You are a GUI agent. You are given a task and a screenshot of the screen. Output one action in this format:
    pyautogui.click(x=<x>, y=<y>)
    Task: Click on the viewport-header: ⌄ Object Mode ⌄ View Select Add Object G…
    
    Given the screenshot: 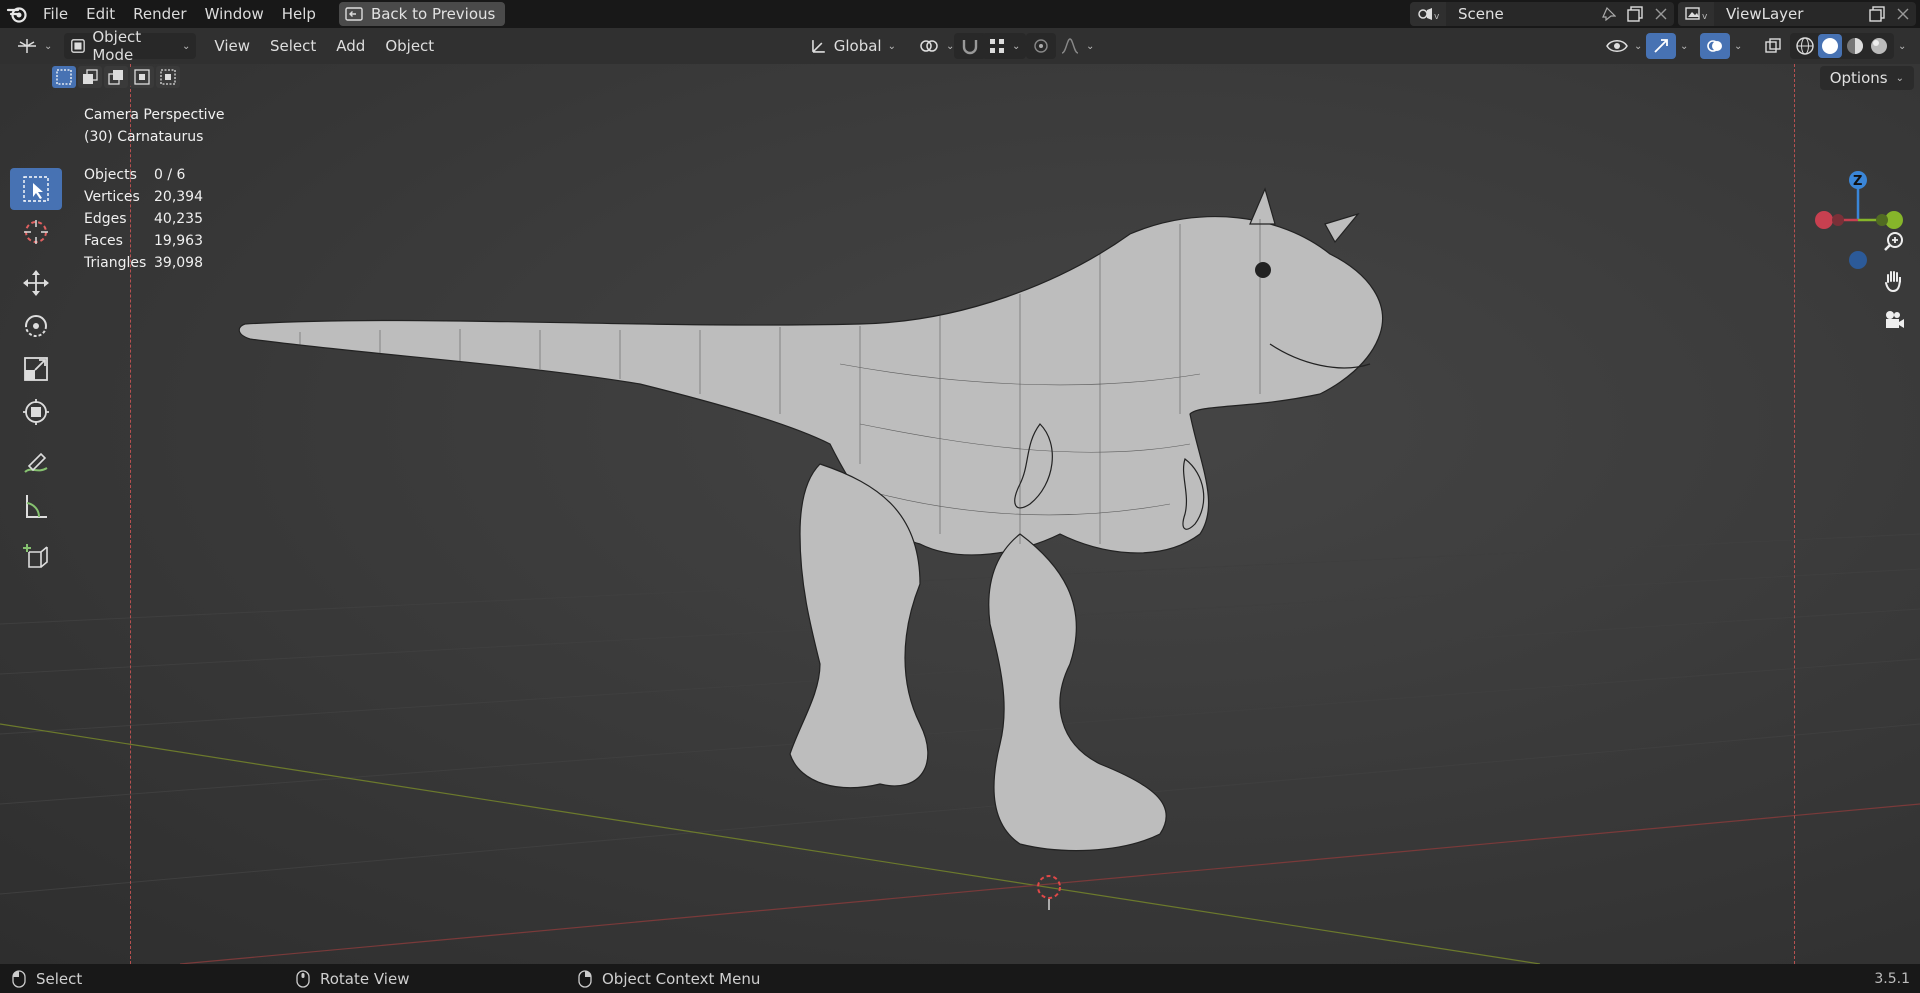 What is the action you would take?
    pyautogui.click(x=960, y=46)
    